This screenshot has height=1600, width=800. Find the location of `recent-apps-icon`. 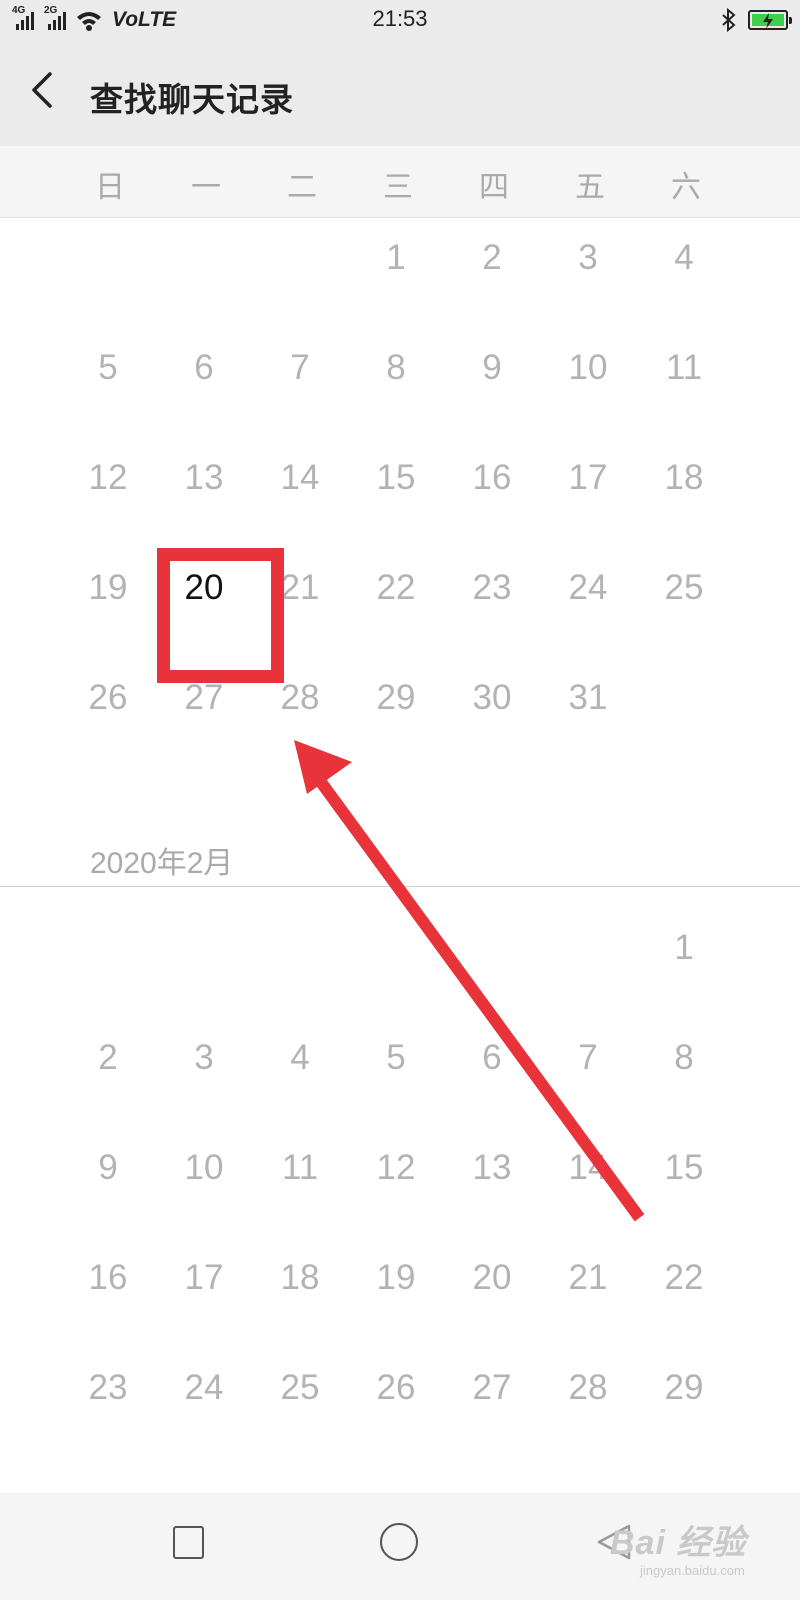

recent-apps-icon is located at coordinates (188, 1542).